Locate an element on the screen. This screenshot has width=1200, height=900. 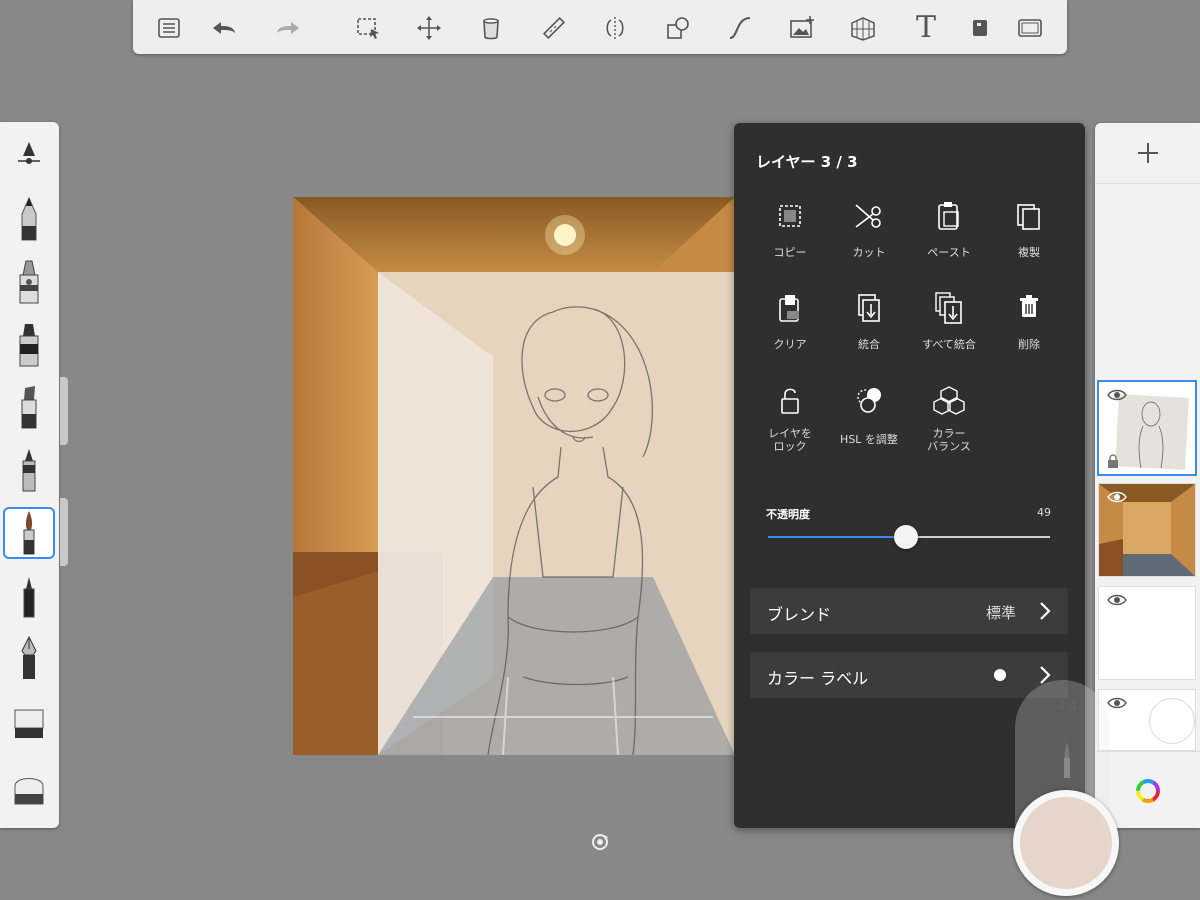
merge-button: 統合 is located at coordinates (869, 319).